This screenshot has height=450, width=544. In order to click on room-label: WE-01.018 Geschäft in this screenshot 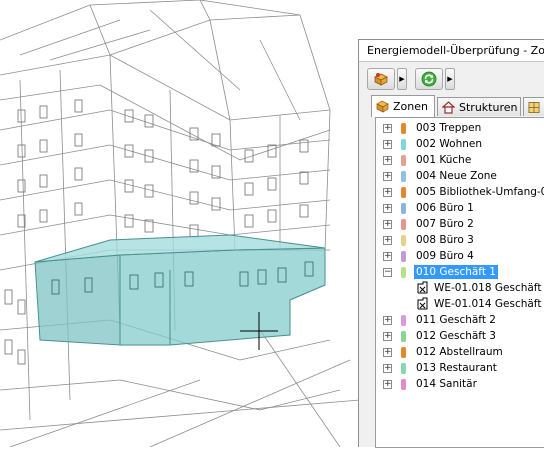, I will do `click(488, 288)`.